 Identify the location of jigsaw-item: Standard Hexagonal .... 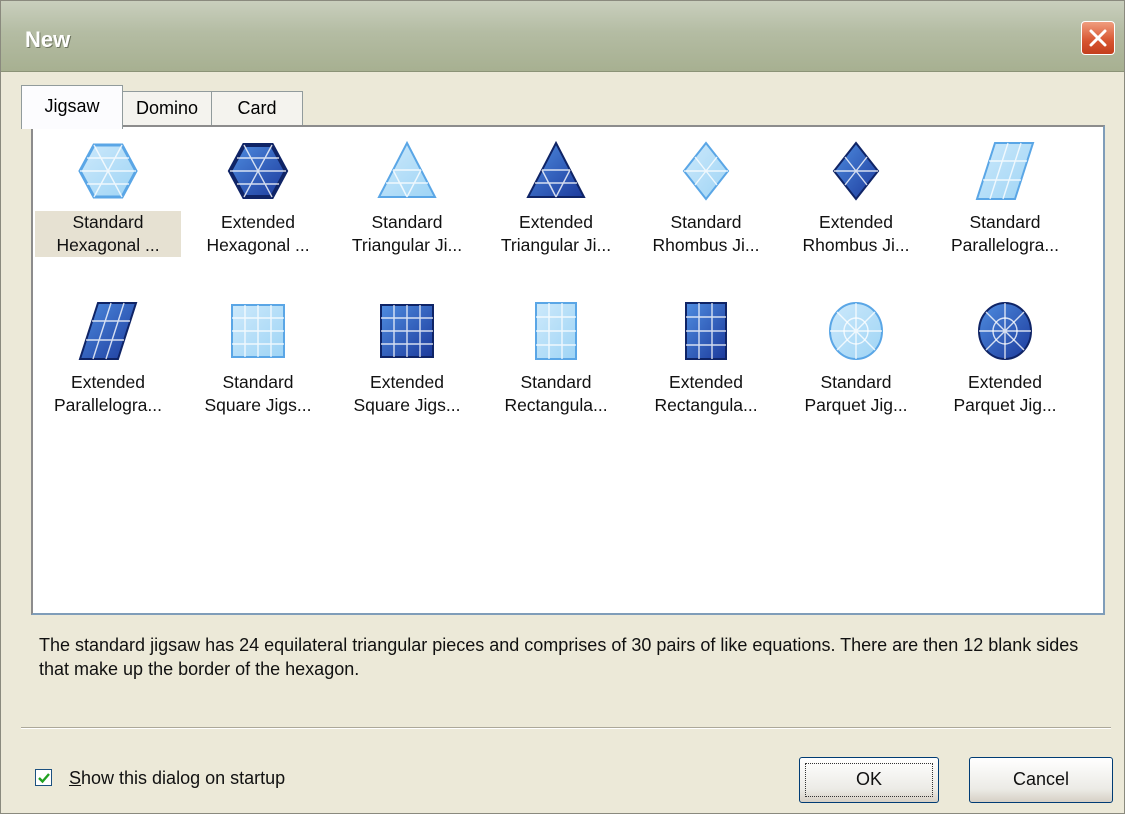
(108, 203).